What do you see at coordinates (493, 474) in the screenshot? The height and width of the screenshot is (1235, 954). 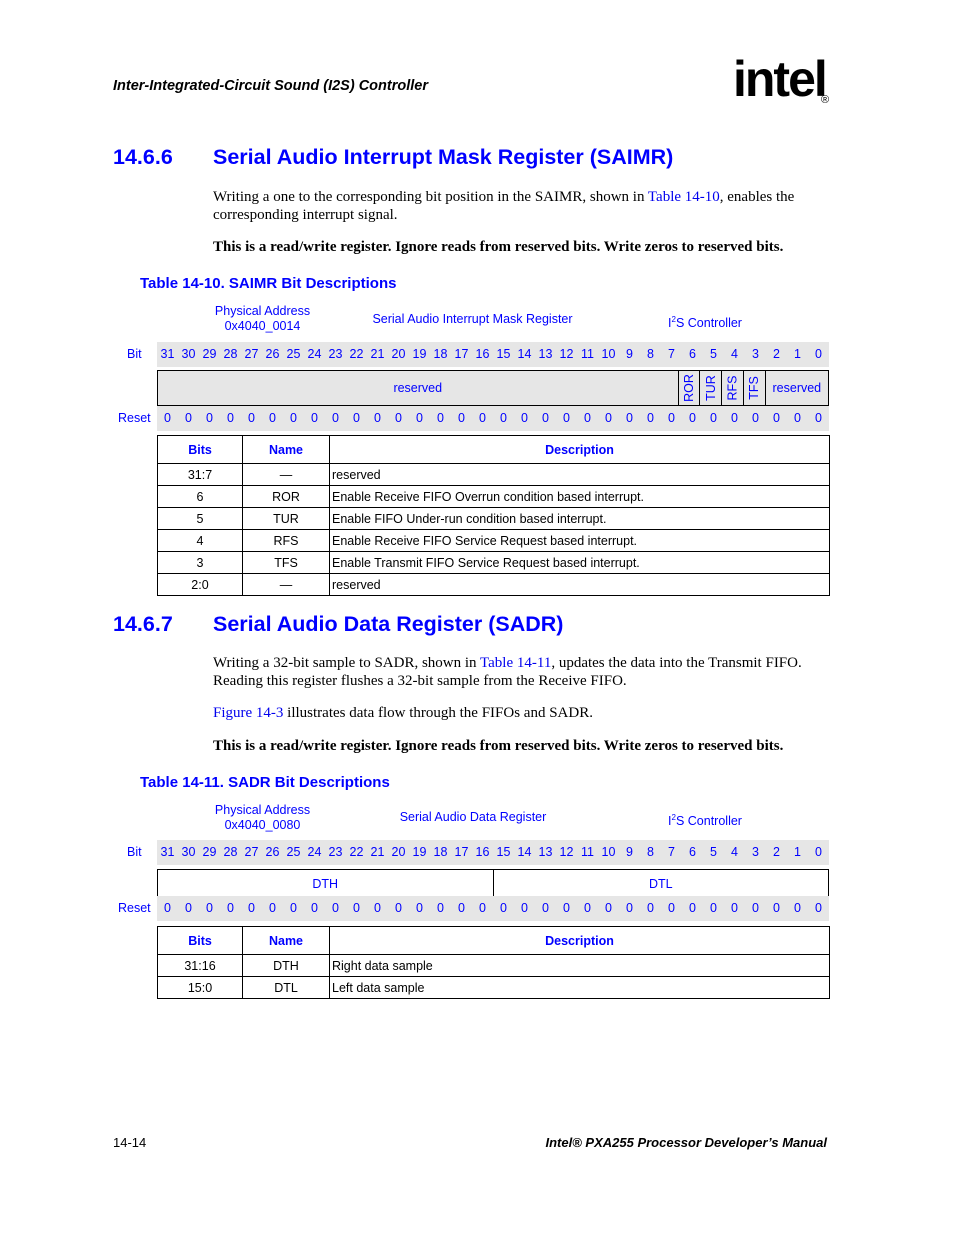 I see `table-row: 31:7— reserved` at bounding box center [493, 474].